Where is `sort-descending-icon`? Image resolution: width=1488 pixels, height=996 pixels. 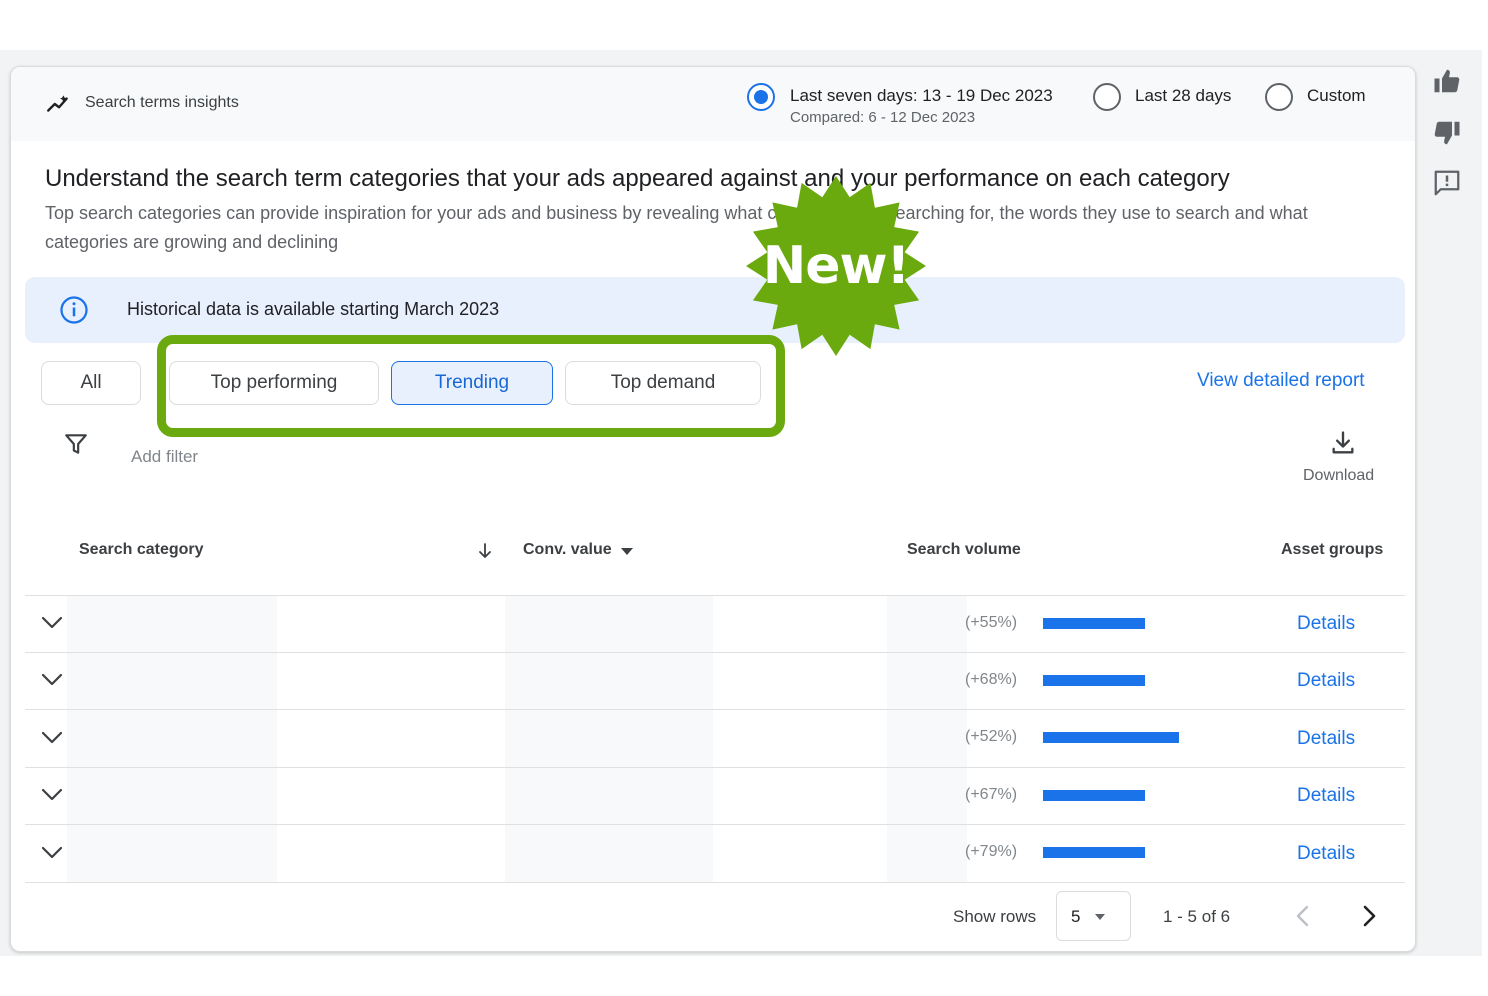
sort-descending-icon is located at coordinates (485, 551).